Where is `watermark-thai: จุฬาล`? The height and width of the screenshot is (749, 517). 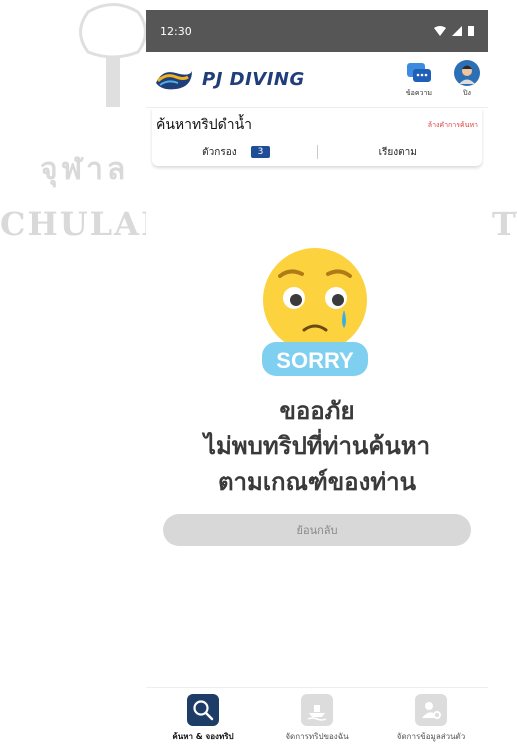
watermark-thai: จุฬาล is located at coordinates (85, 169).